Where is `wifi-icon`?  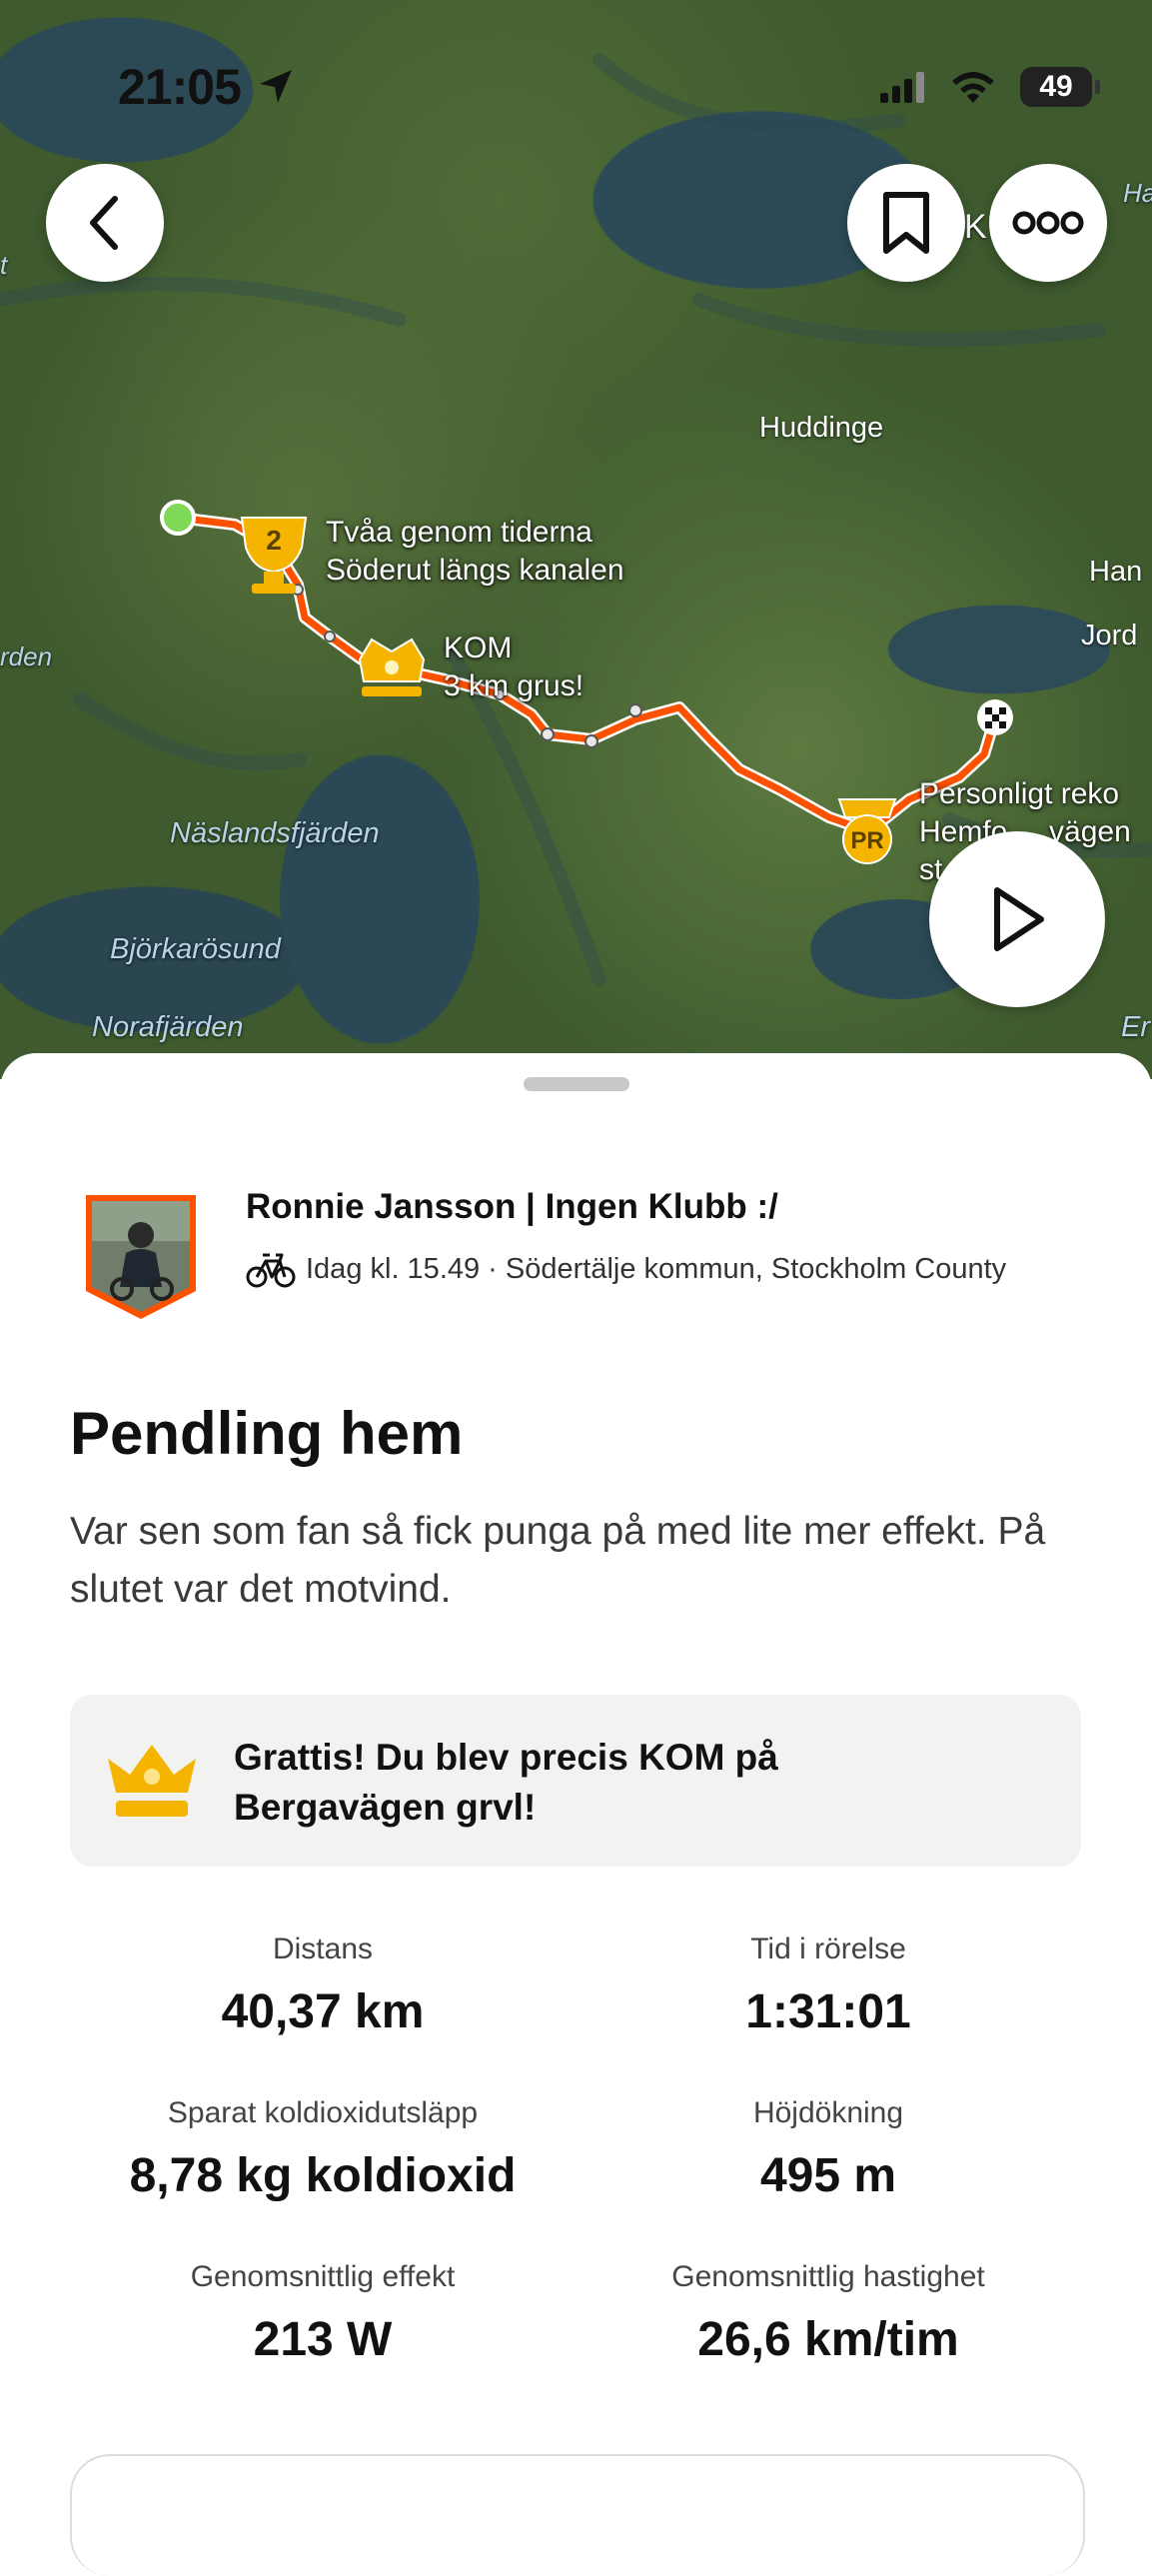
wifi-icon is located at coordinates (973, 87).